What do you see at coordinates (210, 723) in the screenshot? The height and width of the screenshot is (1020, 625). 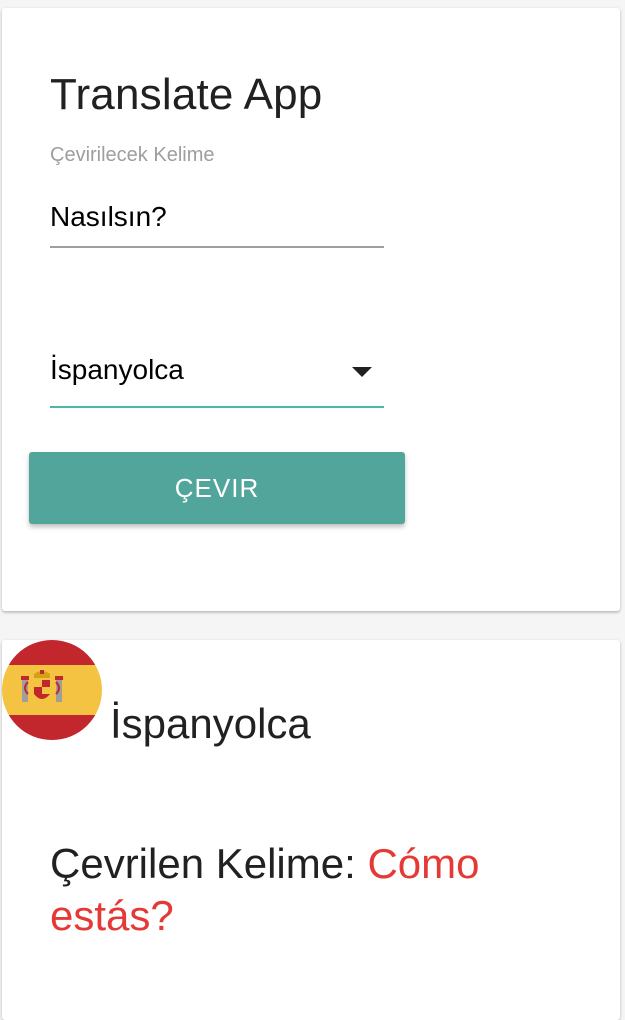 I see `result-language: İspanyolca` at bounding box center [210, 723].